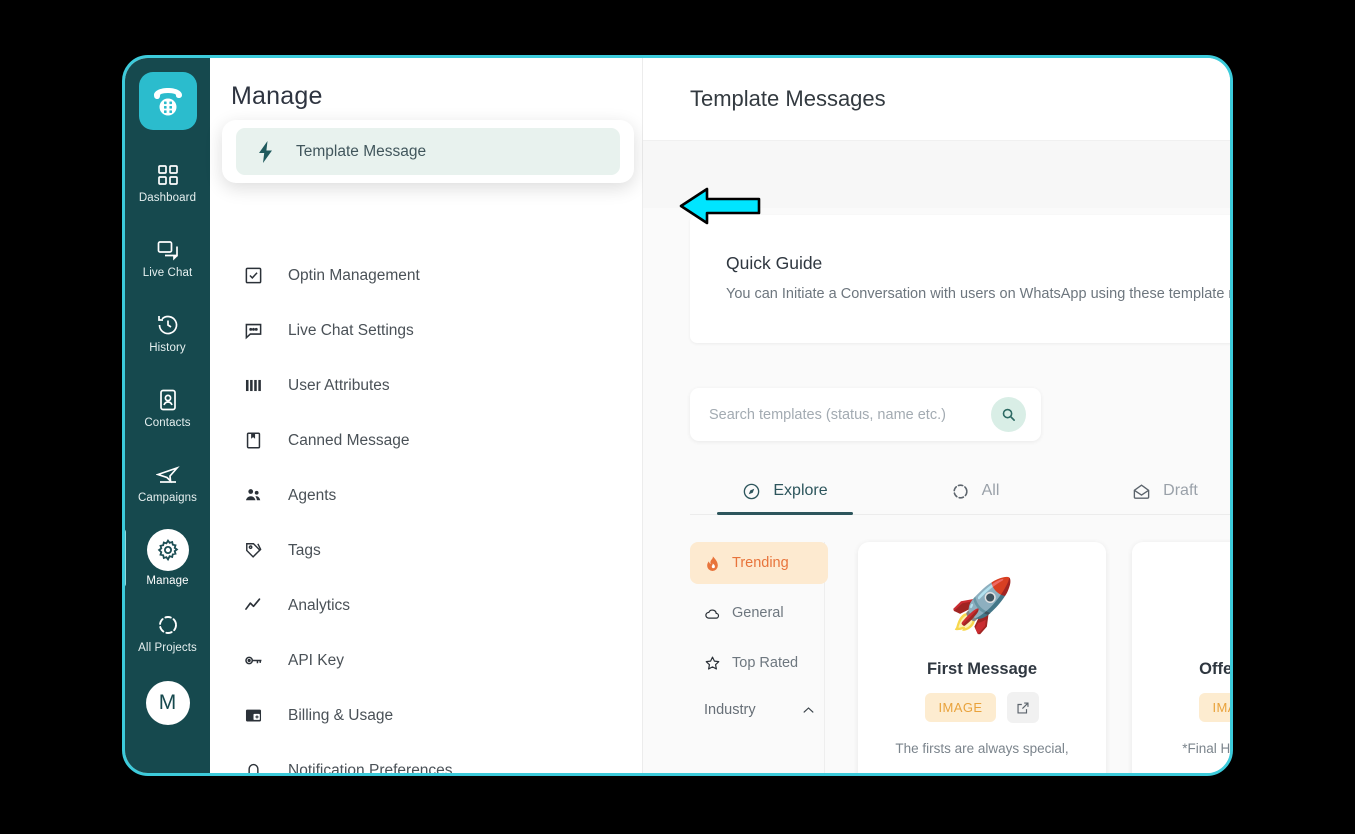  I want to click on template-card-title: First Message, so click(982, 669).